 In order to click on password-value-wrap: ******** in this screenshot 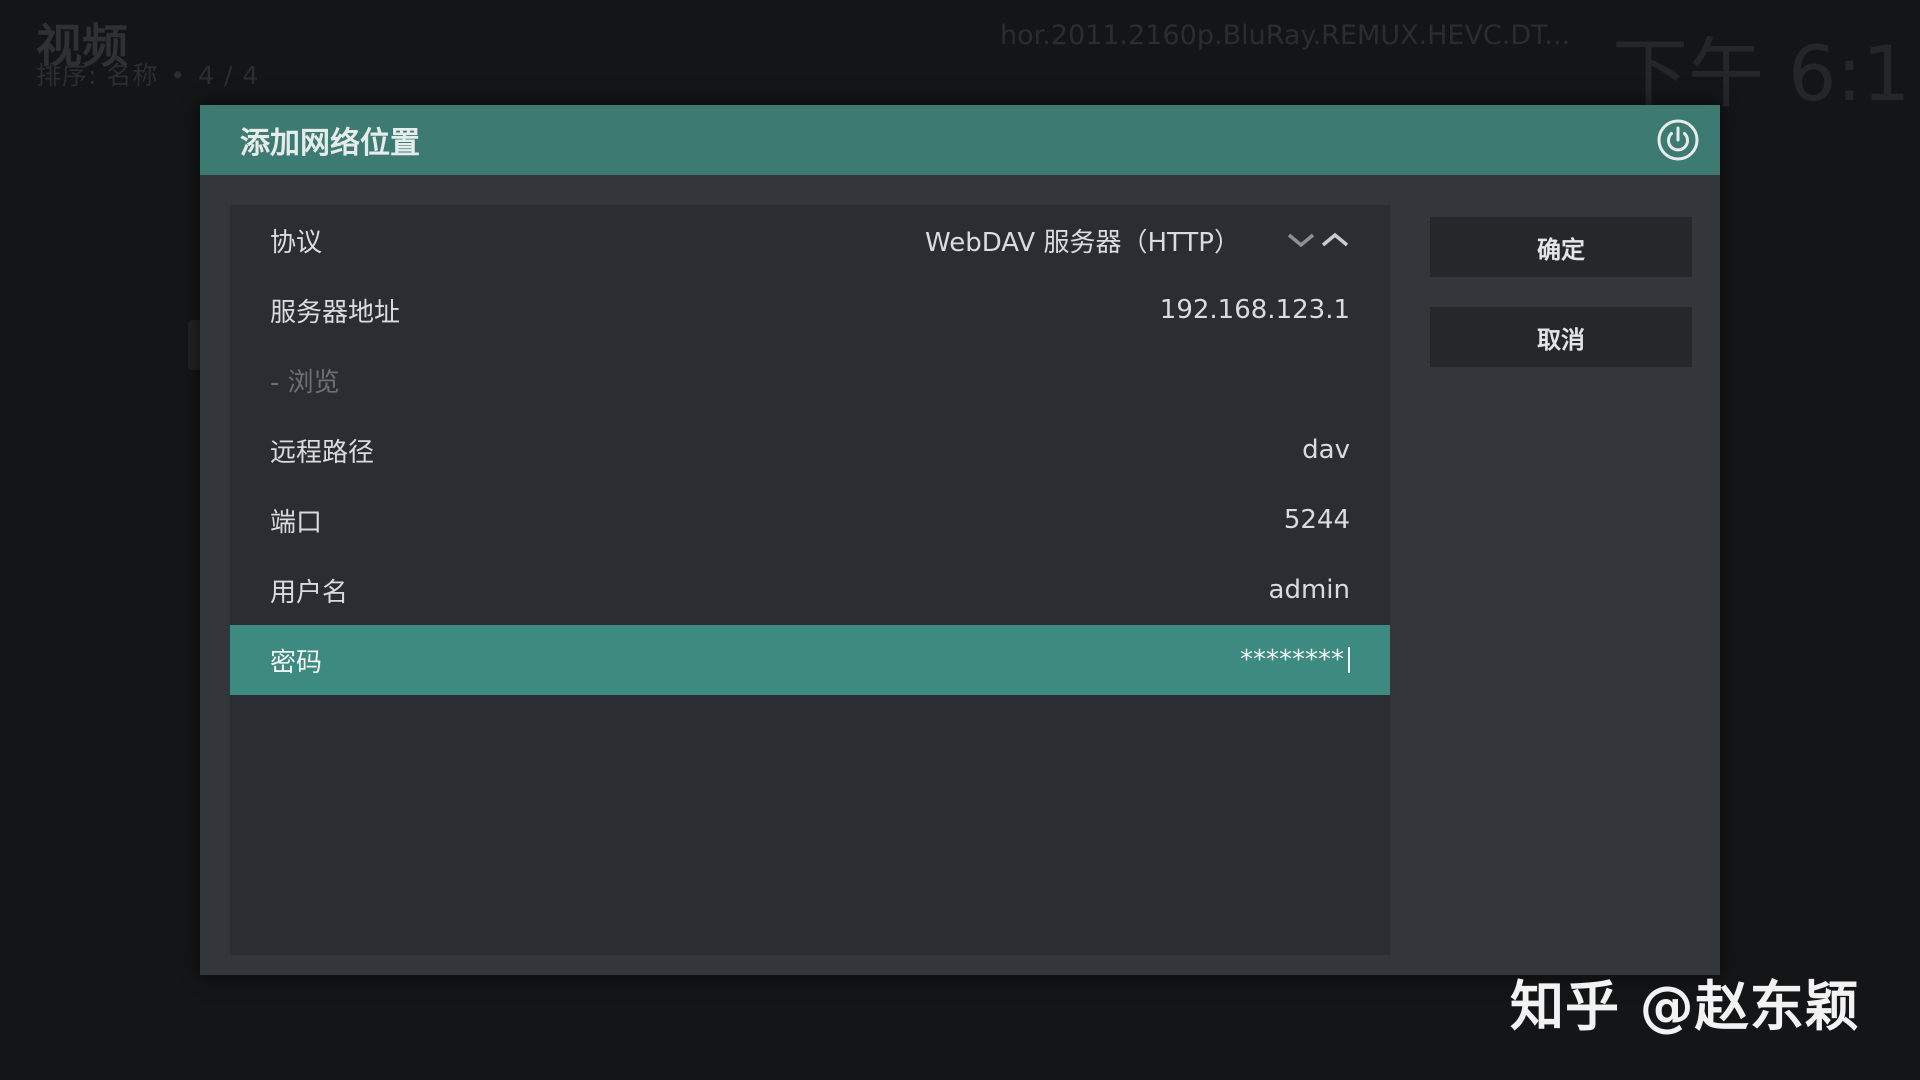, I will do `click(1295, 660)`.